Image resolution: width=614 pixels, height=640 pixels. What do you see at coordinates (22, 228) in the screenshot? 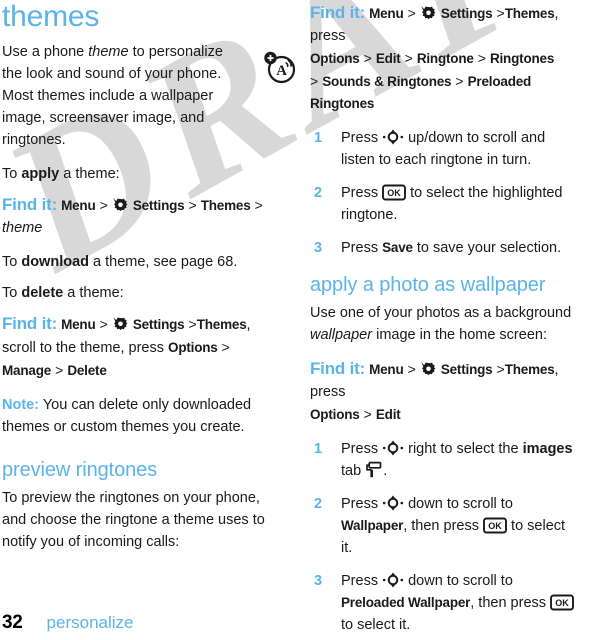
I see `menu-path-theme-variable: theme` at bounding box center [22, 228].